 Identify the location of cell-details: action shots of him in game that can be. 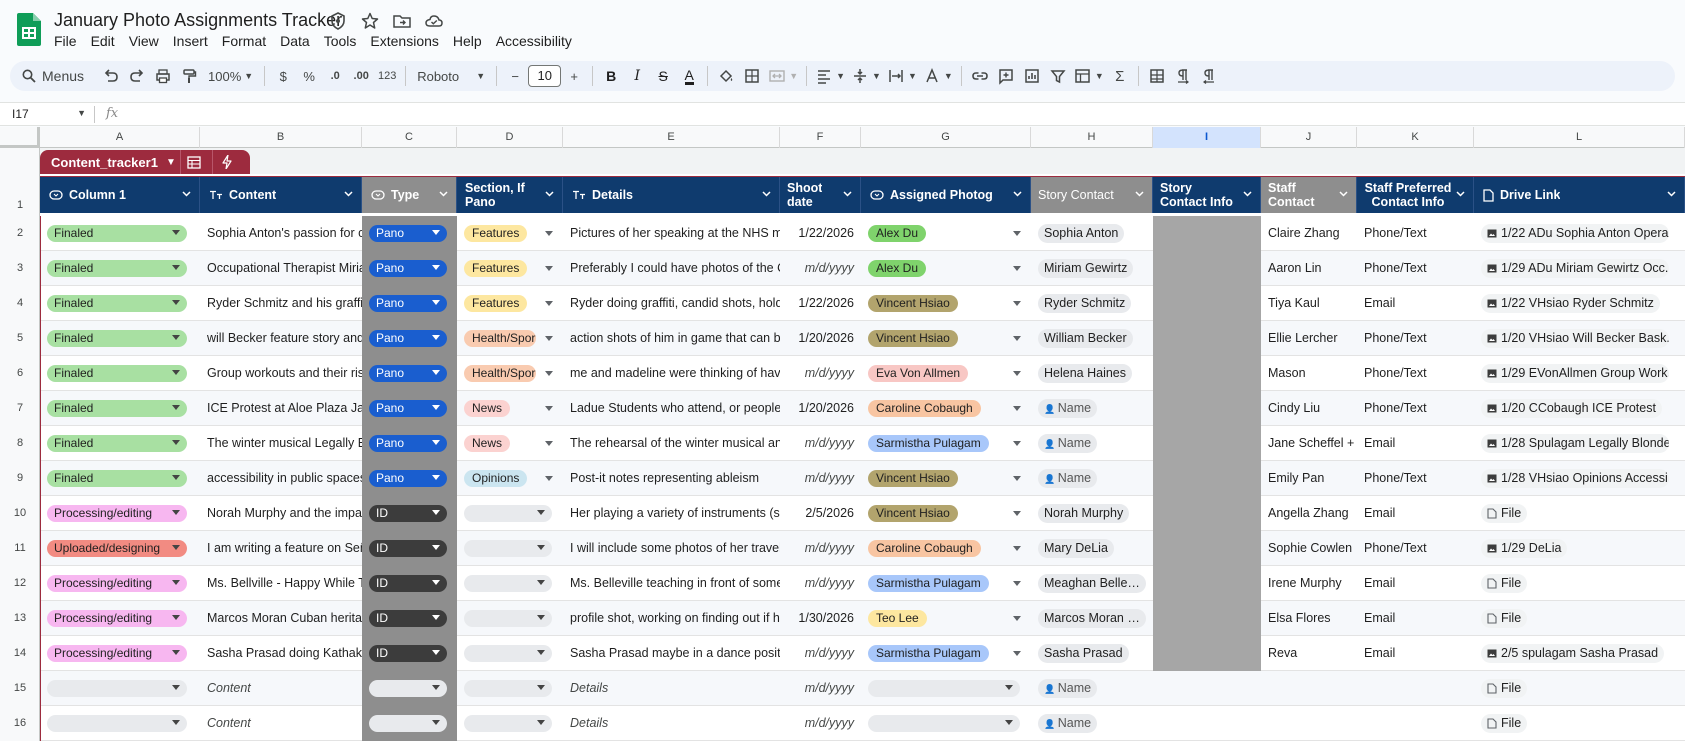
(671, 338).